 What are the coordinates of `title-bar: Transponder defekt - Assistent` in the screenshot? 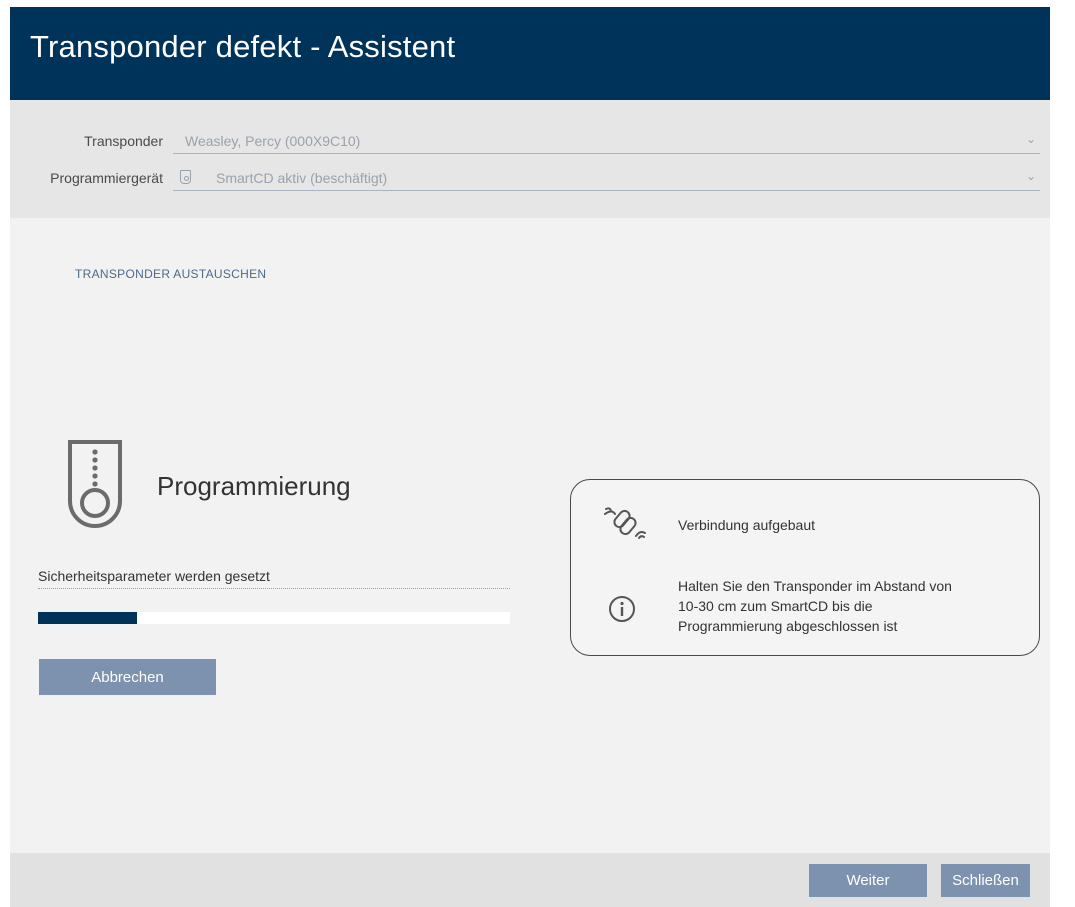 It's located at (530, 53).